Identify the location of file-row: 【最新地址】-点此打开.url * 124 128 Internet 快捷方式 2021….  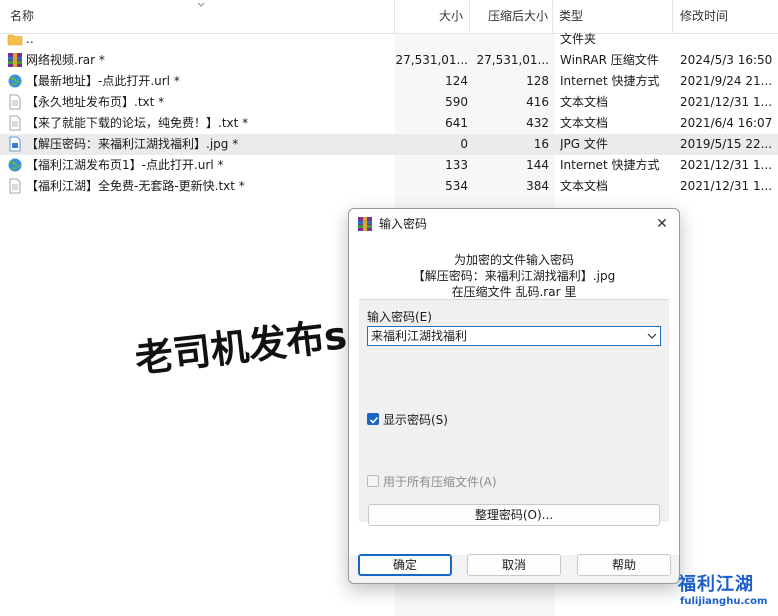
(389, 81).